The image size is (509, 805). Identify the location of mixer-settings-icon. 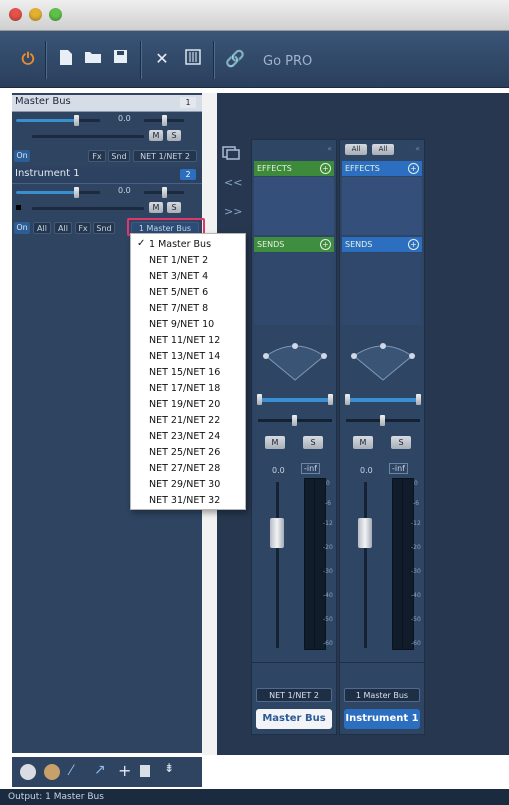
(193, 59).